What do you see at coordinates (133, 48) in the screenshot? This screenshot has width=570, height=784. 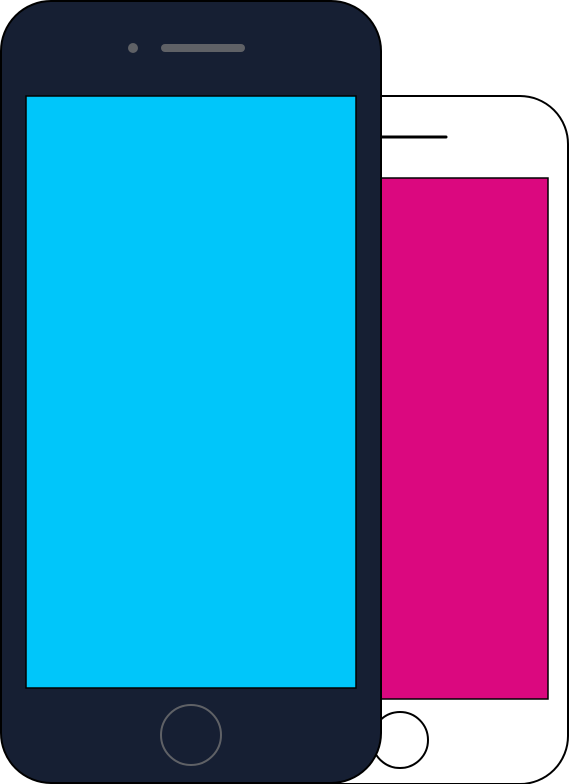 I see `front-phone-camera` at bounding box center [133, 48].